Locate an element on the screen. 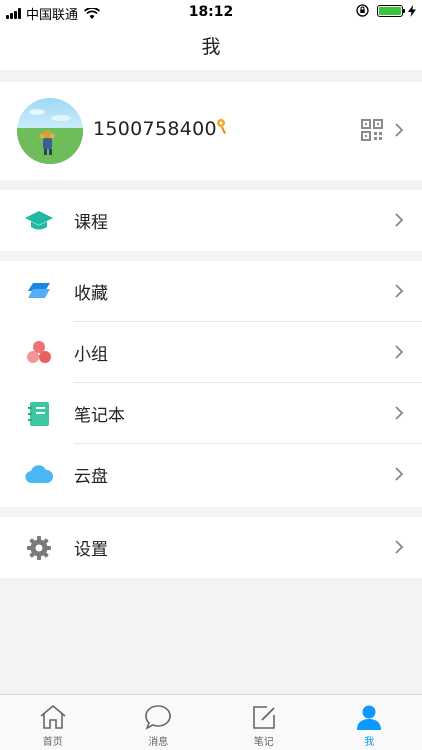  charging-icon is located at coordinates (412, 10).